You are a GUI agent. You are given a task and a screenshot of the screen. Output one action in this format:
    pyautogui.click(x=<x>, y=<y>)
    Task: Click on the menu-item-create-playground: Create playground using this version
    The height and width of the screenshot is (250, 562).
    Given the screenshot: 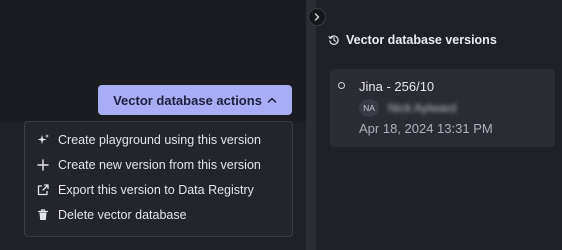 What is the action you would take?
    pyautogui.click(x=148, y=140)
    